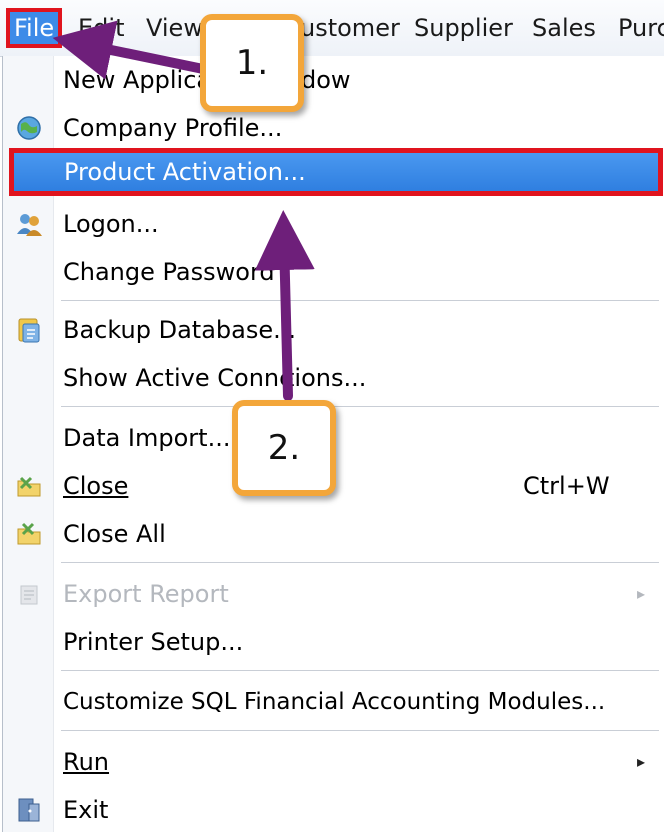 The image size is (664, 834). What do you see at coordinates (29, 810) in the screenshot?
I see `exit-icon` at bounding box center [29, 810].